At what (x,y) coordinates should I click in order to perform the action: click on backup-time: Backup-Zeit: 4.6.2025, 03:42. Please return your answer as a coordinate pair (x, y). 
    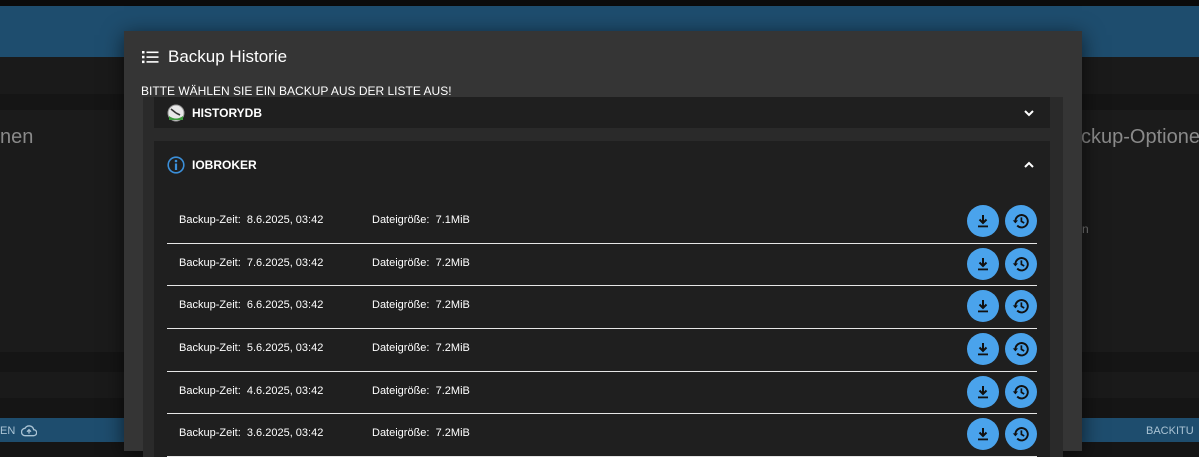
    Looking at the image, I should click on (251, 390).